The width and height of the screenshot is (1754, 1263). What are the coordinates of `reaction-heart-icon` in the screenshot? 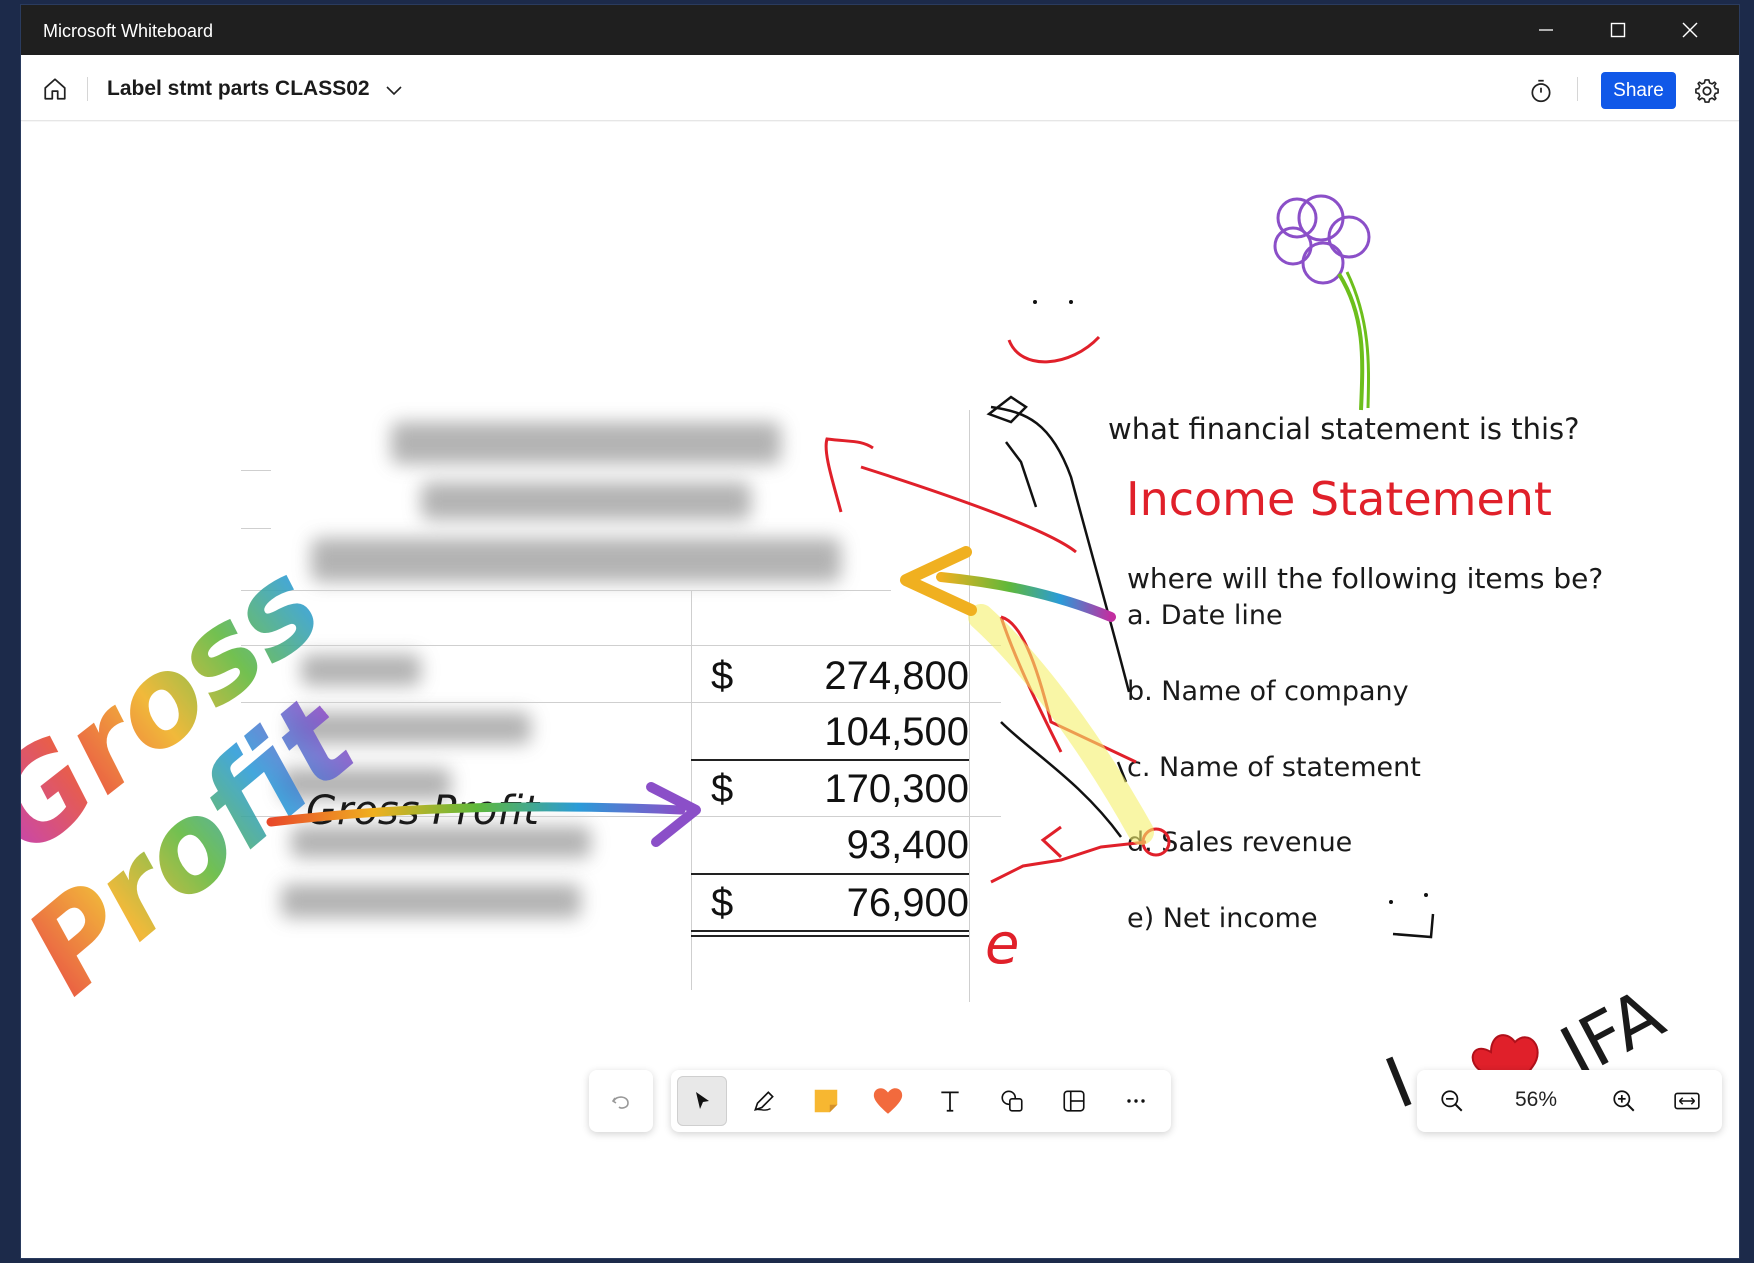 It's located at (888, 1101).